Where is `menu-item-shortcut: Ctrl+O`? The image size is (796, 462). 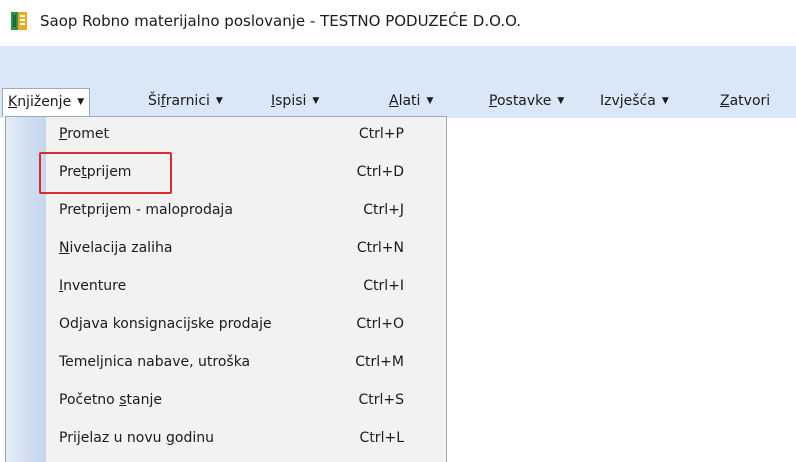
menu-item-shortcut: Ctrl+O is located at coordinates (380, 324).